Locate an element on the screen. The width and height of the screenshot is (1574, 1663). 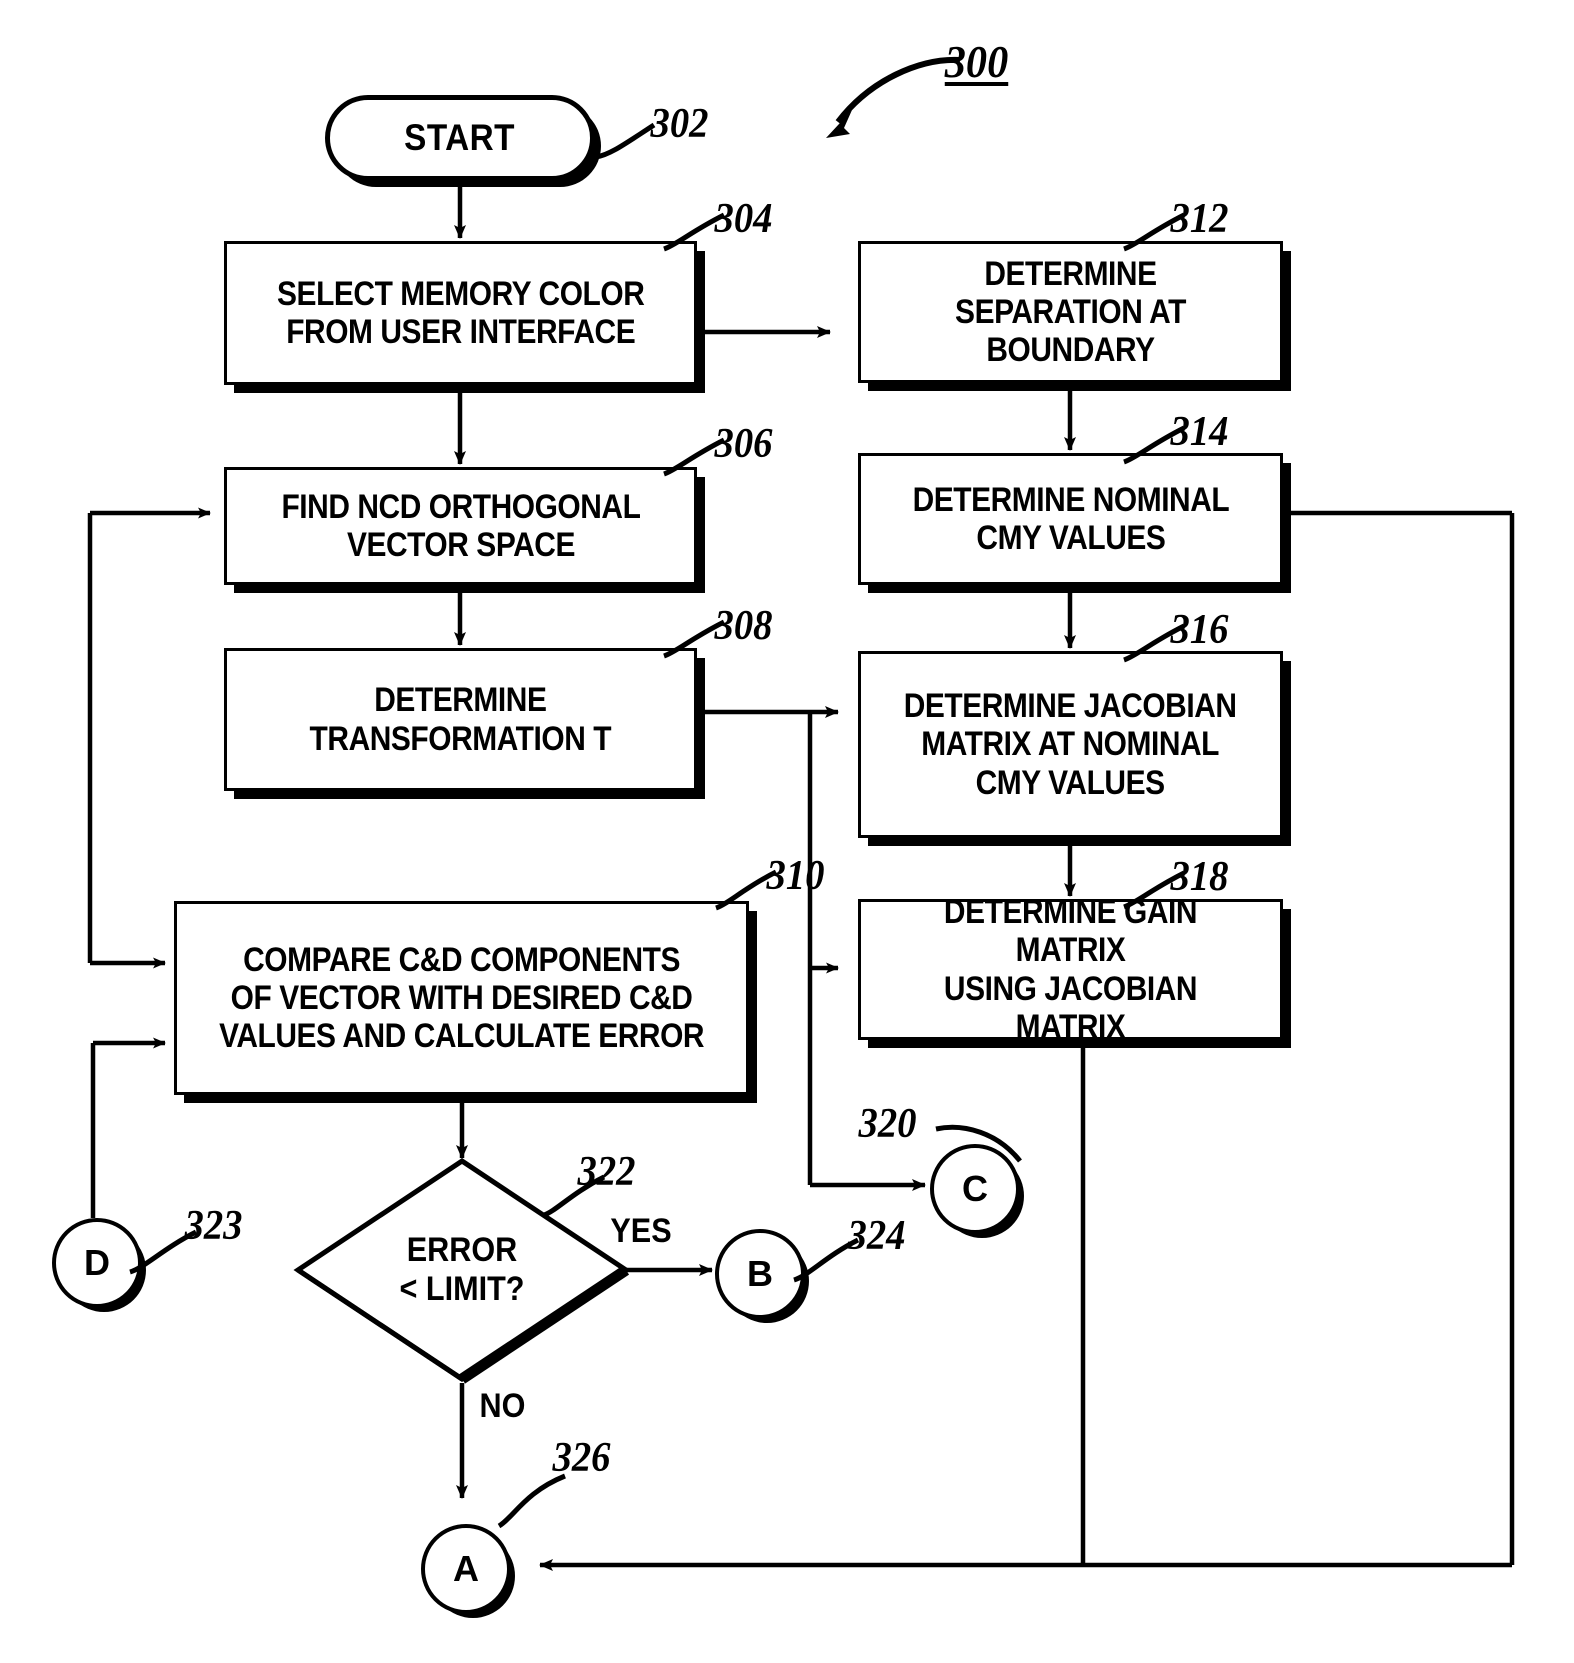
node-start-label: START is located at coordinates (460, 137).